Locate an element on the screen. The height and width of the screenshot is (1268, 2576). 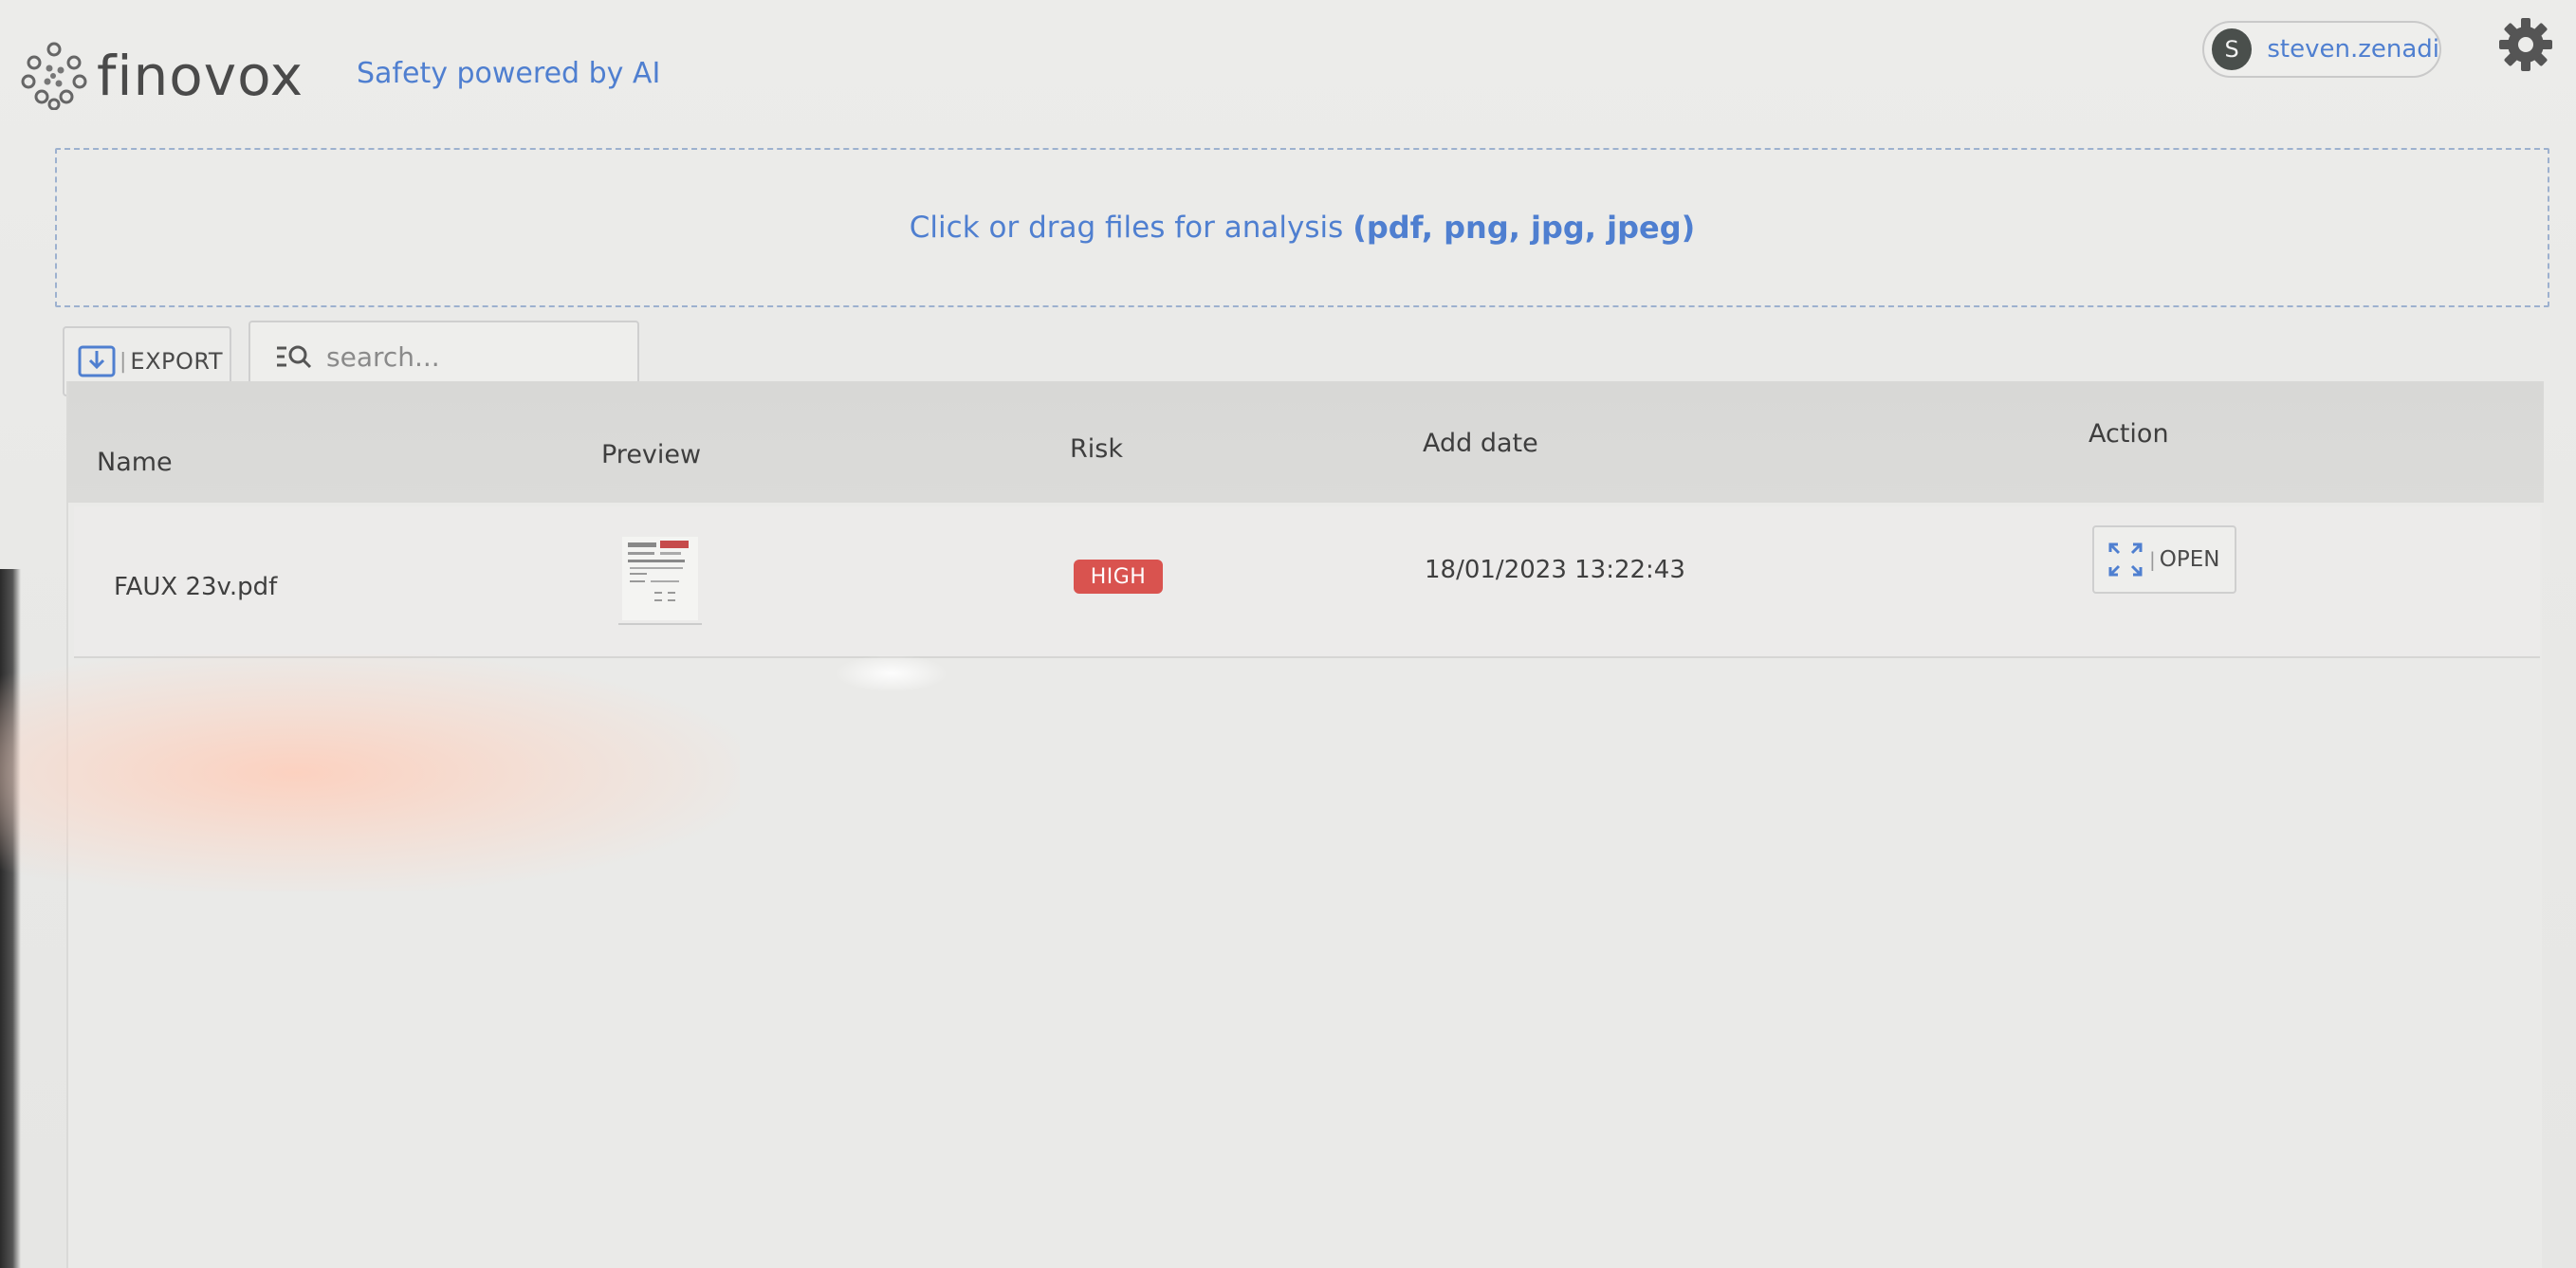
open-label: OPEN is located at coordinates (2189, 560).